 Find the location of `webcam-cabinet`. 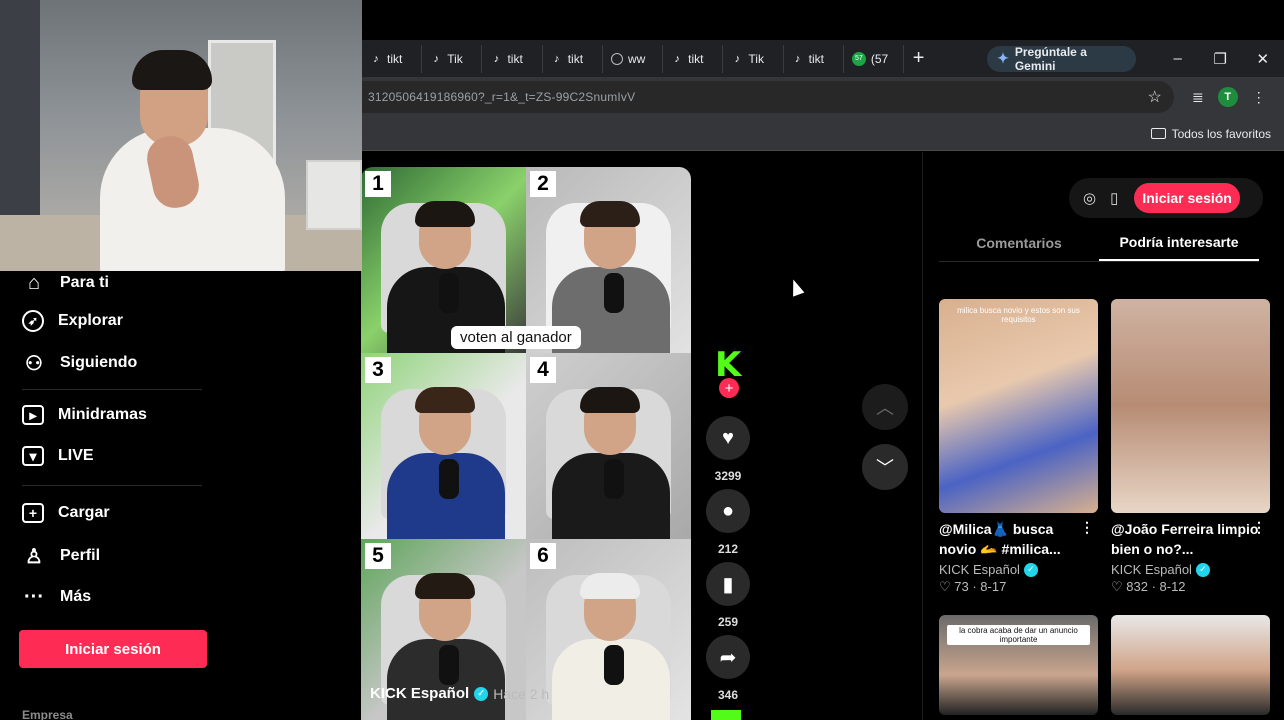

webcam-cabinet is located at coordinates (334, 195).